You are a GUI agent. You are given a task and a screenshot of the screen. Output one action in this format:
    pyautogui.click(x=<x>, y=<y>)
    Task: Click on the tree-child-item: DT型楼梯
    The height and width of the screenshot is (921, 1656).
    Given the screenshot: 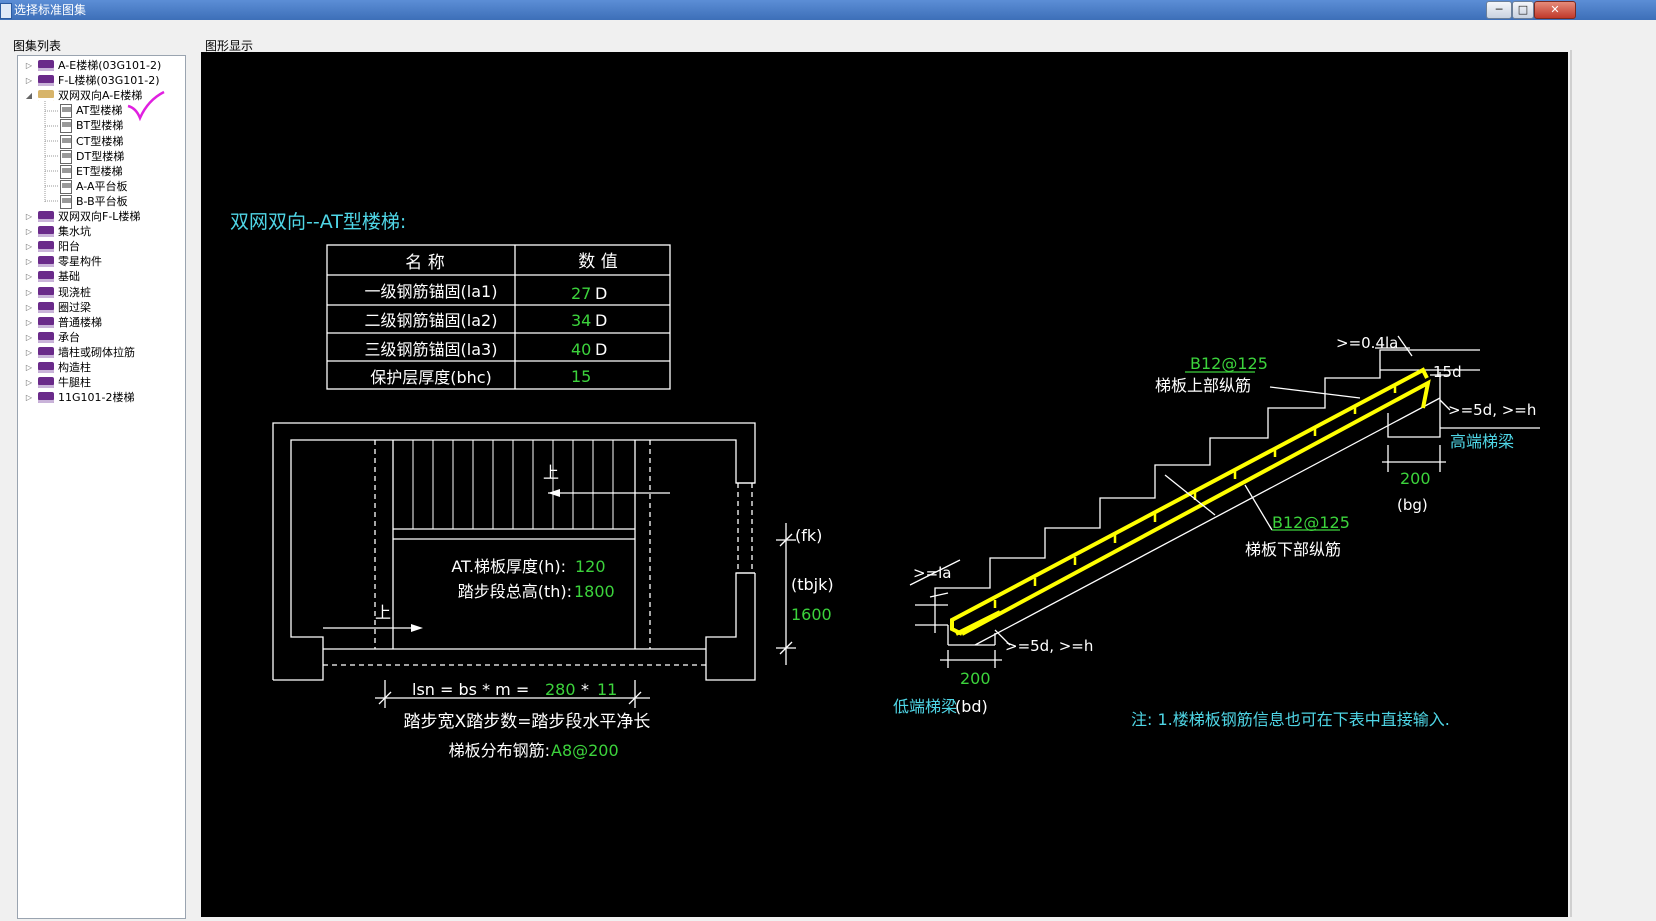 What is the action you would take?
    pyautogui.click(x=100, y=156)
    